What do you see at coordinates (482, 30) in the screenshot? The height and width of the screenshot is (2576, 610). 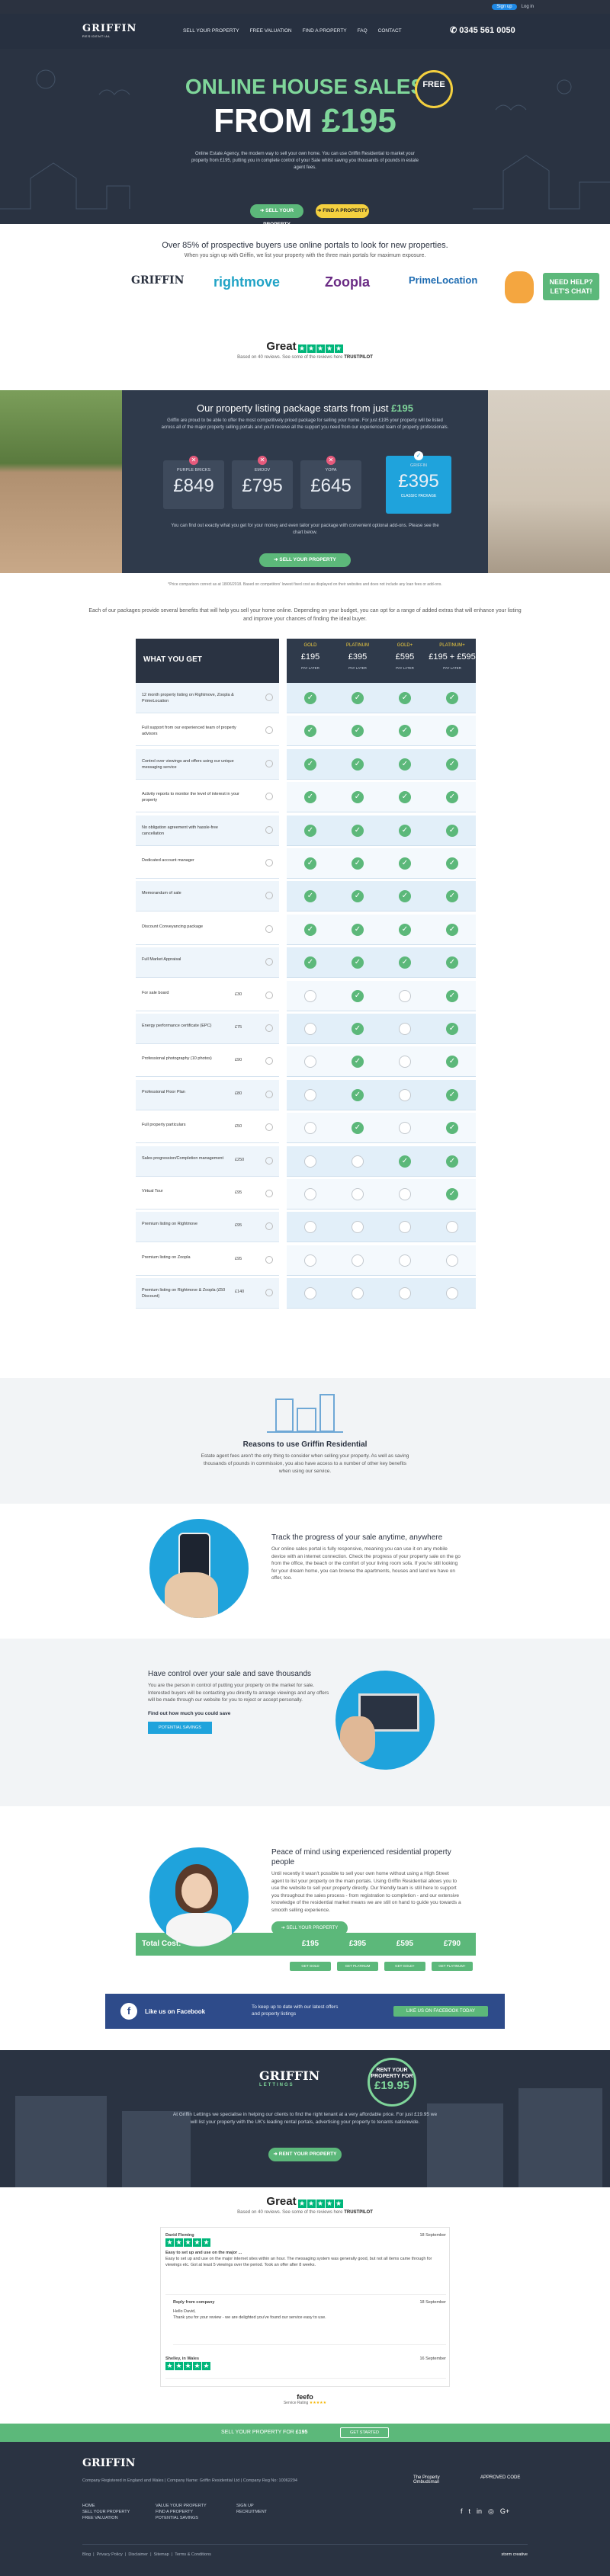 I see `phone-number: ✆ 0345 561 0050` at bounding box center [482, 30].